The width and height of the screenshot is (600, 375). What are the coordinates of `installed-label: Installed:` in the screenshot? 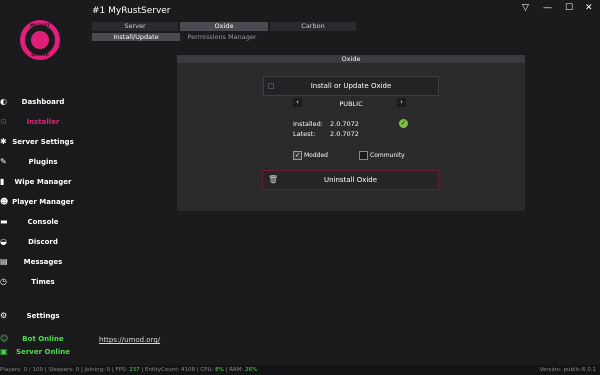 It's located at (308, 124).